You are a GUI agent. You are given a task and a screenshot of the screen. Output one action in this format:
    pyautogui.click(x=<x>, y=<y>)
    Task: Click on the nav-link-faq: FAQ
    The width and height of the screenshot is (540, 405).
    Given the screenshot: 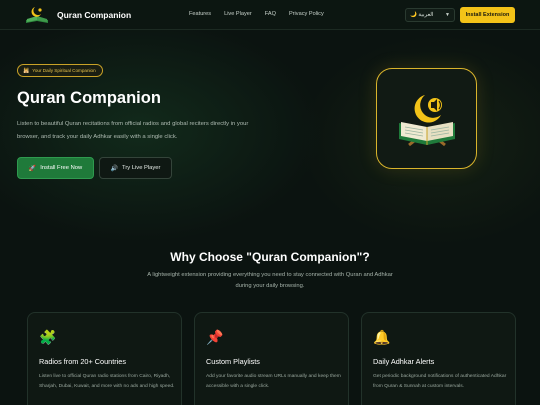 What is the action you would take?
    pyautogui.click(x=270, y=14)
    